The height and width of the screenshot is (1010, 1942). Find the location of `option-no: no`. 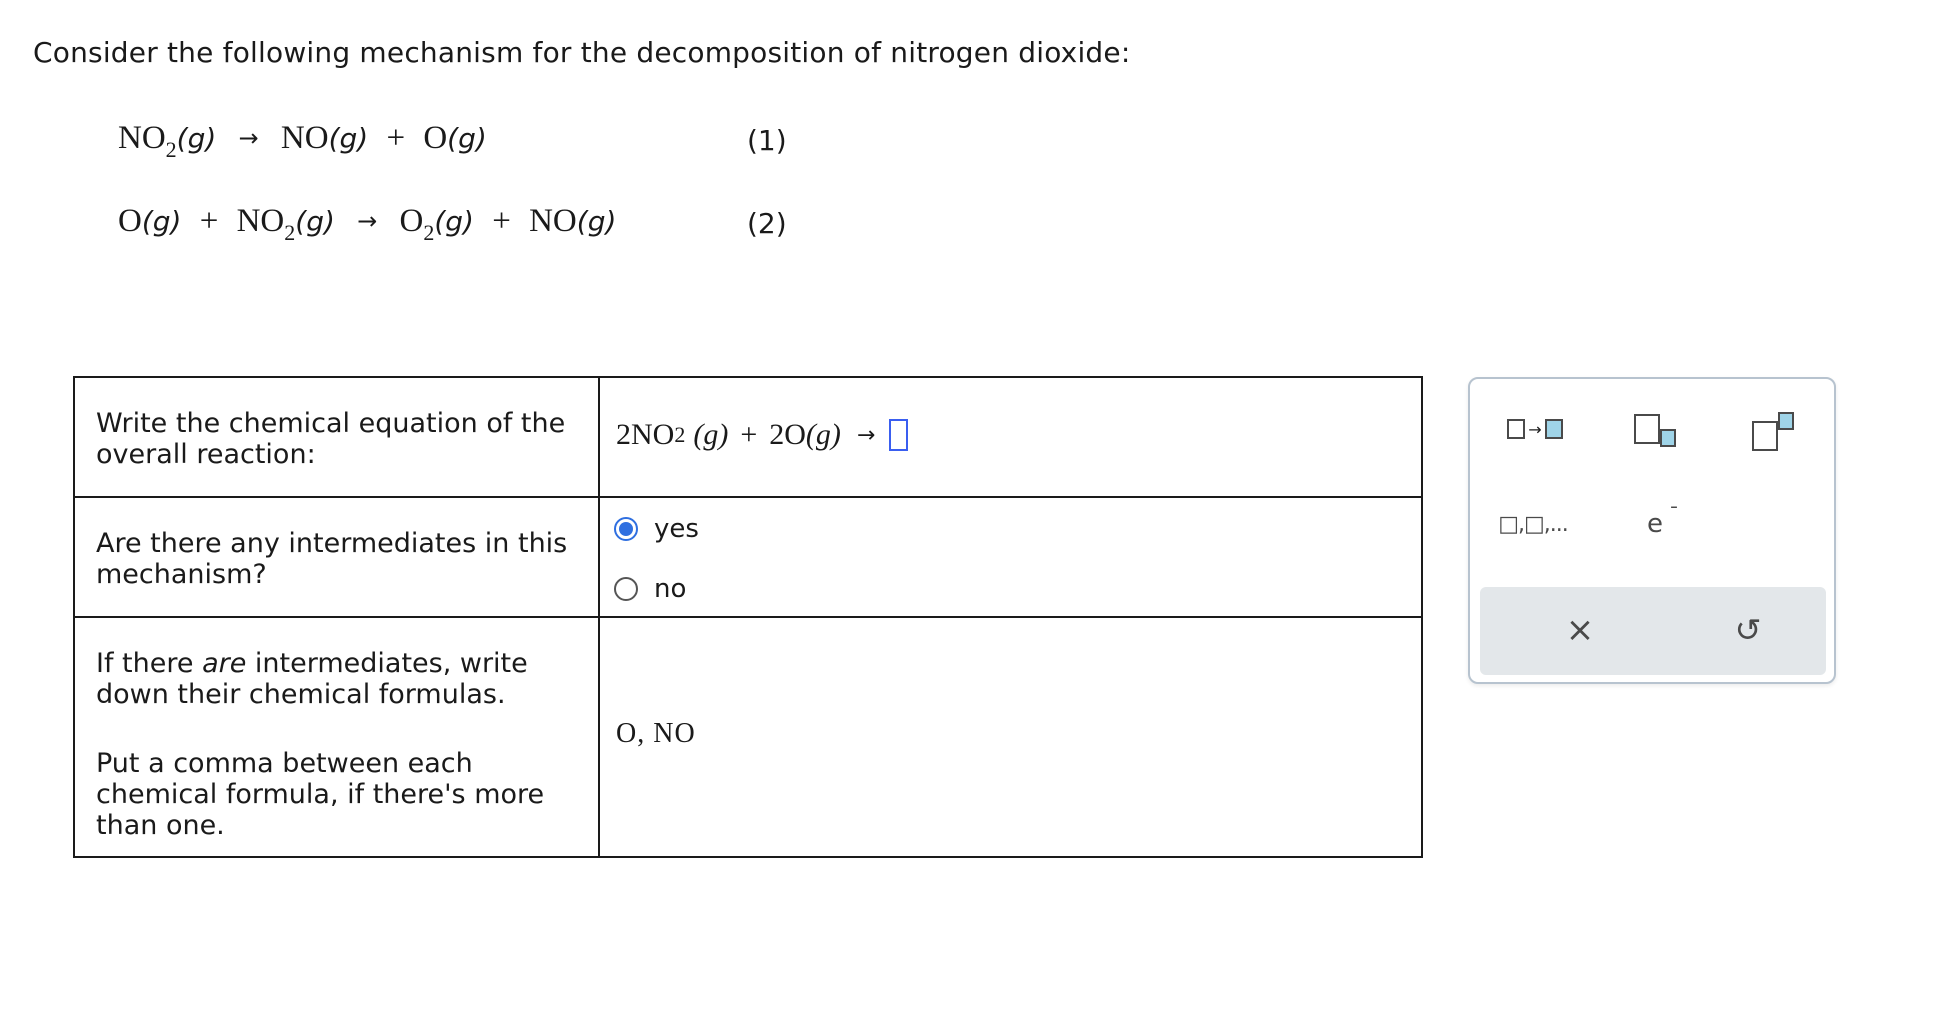

option-no: no is located at coordinates (650, 589).